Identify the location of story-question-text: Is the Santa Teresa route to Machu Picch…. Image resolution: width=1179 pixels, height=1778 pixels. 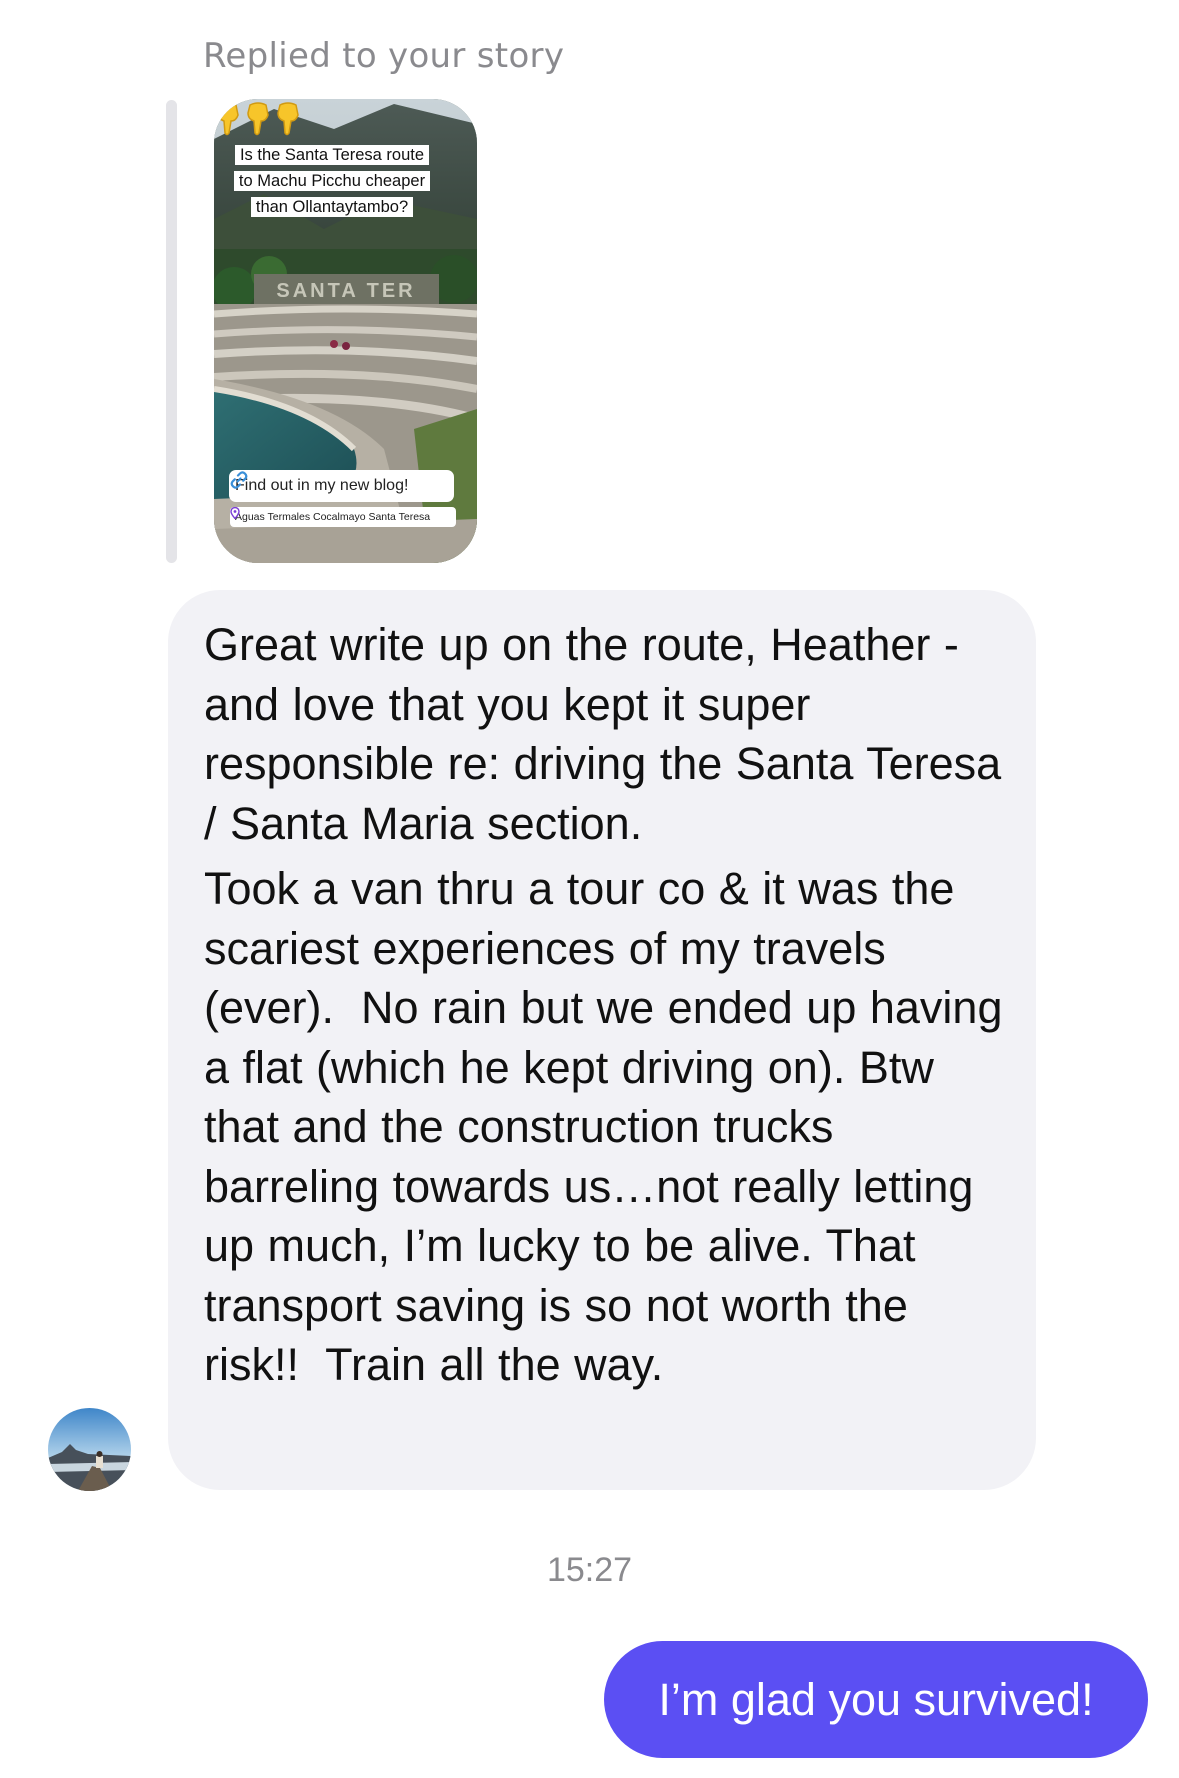
(332, 181).